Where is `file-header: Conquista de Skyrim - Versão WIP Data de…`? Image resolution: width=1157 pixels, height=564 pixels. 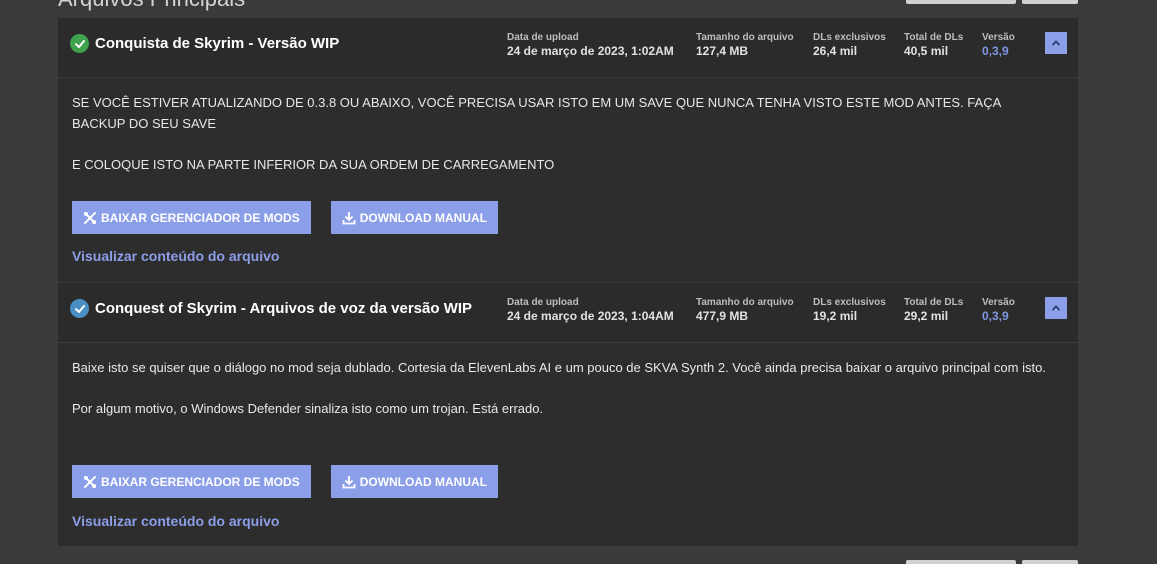
file-header: Conquista de Skyrim - Versão WIP Data de… is located at coordinates (568, 48).